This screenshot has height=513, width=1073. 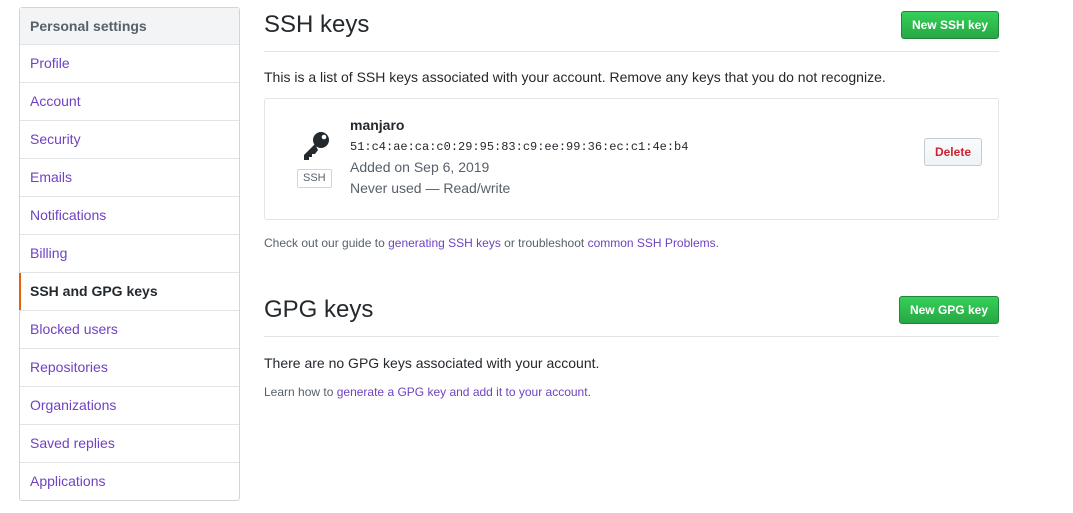 I want to click on sidebar-item-applications: Applications, so click(x=129, y=481).